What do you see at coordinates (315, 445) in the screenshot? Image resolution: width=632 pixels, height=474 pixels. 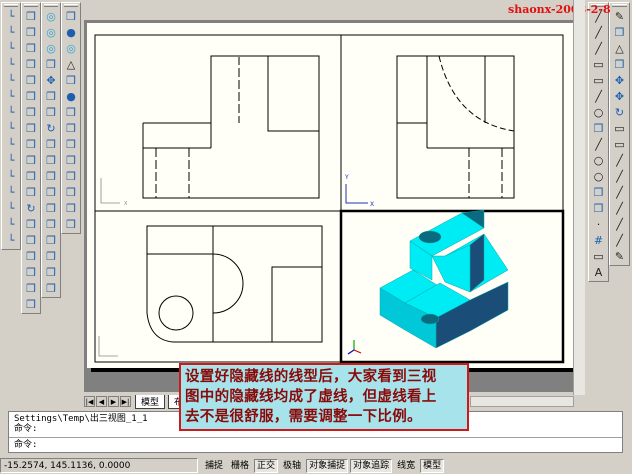 I see `command-input: 命令:` at bounding box center [315, 445].